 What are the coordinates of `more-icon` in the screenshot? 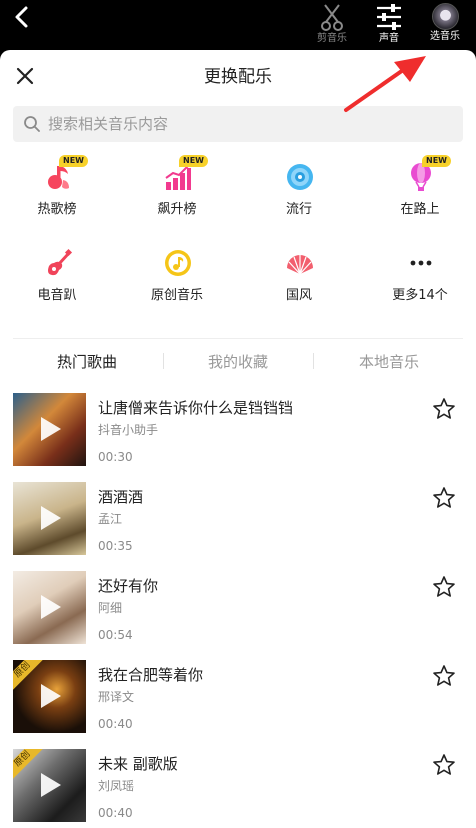 It's located at (421, 263).